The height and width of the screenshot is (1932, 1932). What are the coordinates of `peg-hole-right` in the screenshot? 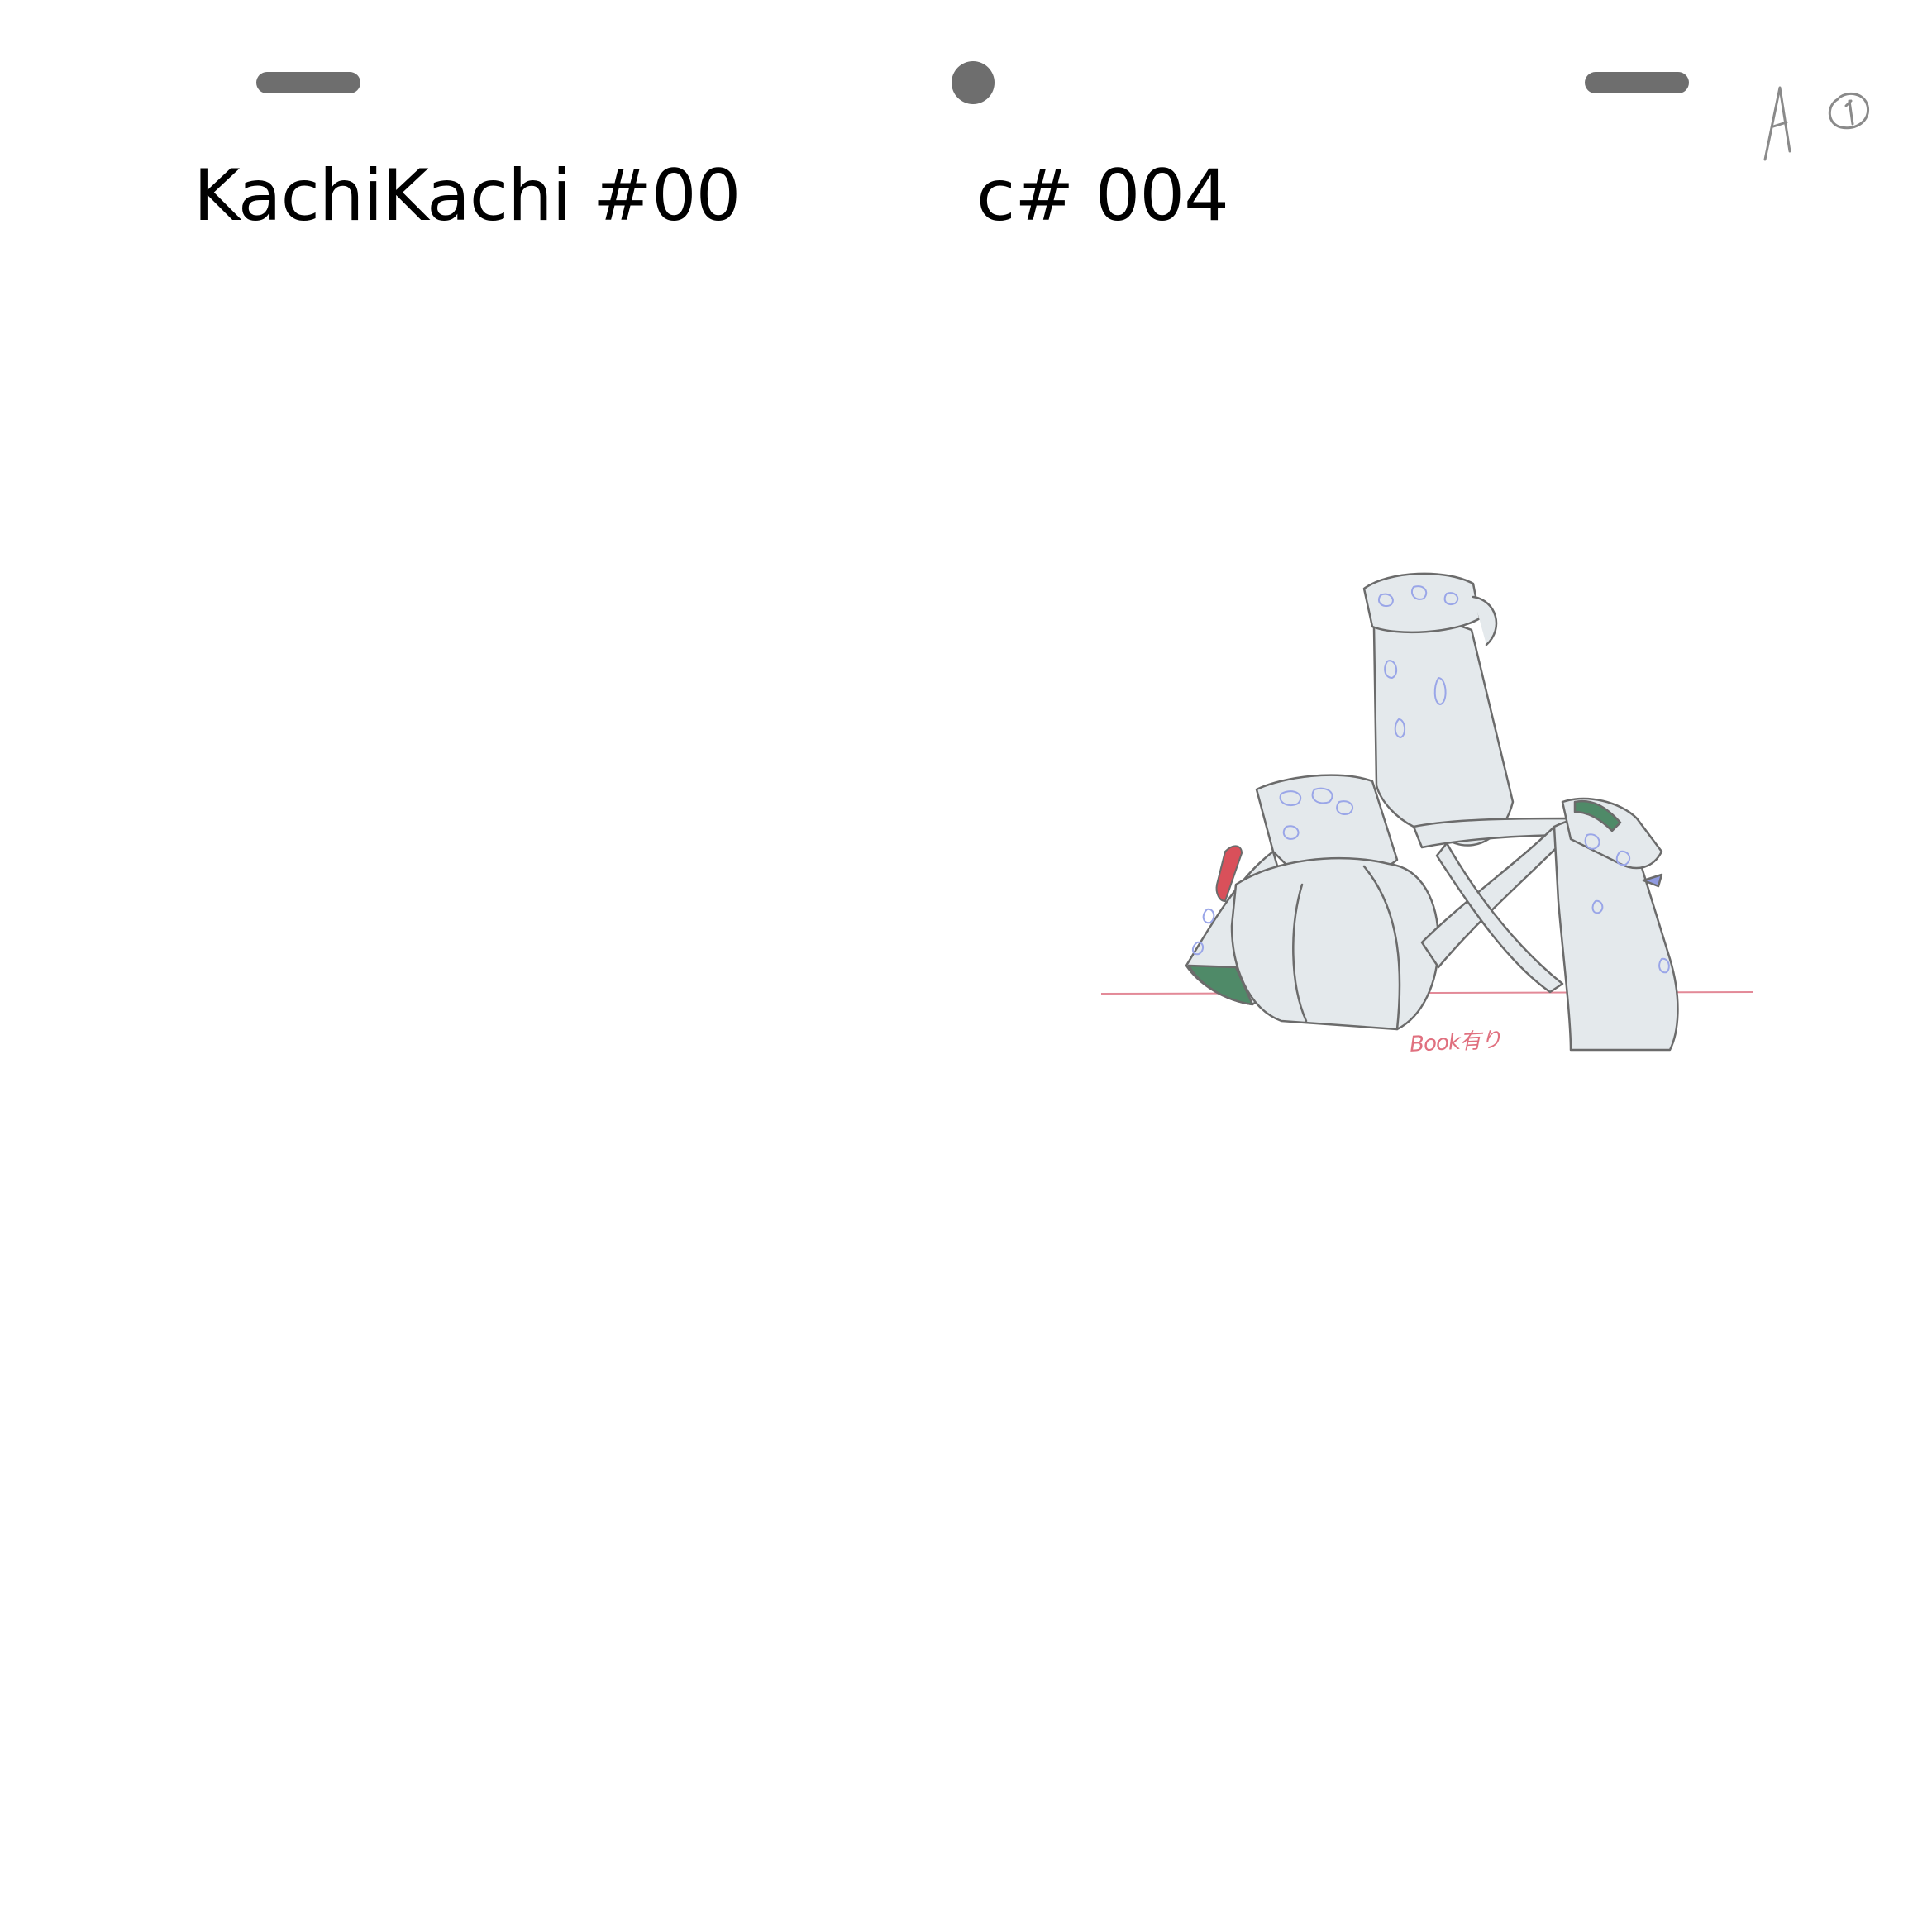 It's located at (1637, 82).